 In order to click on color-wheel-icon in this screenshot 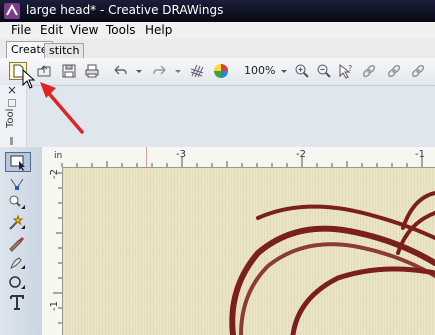, I will do `click(221, 71)`.